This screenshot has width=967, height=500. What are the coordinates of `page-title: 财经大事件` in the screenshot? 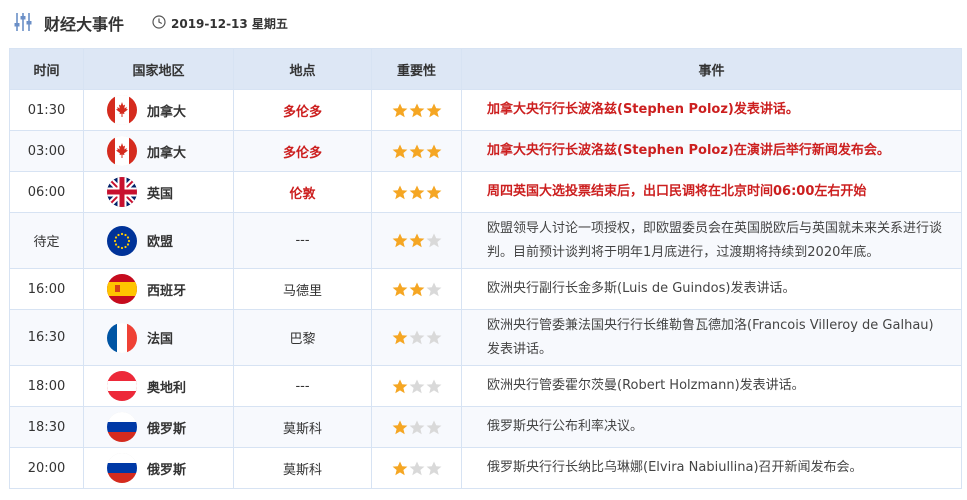 It's located at (84, 24).